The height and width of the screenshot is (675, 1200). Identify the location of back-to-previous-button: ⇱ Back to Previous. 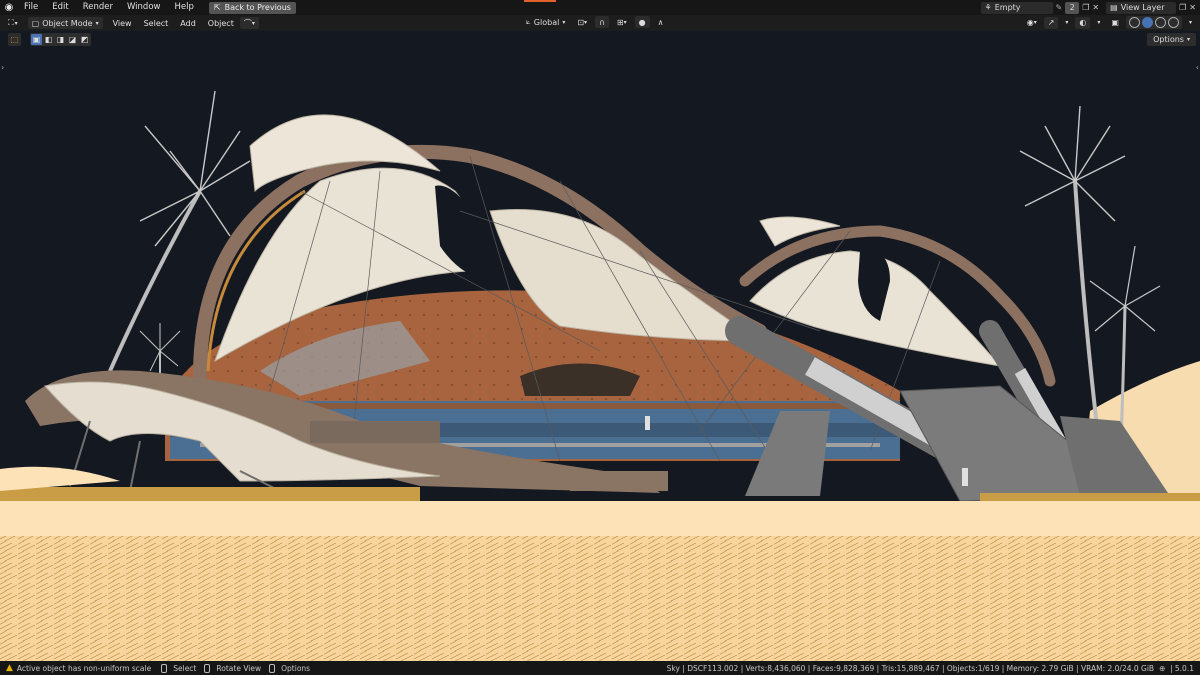
(252, 7).